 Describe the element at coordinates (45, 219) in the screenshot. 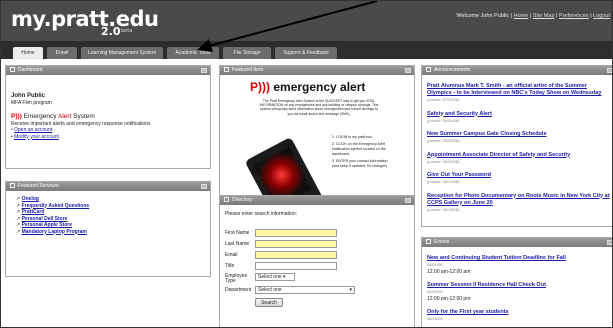

I see `service-dell-store: Personal Dell Store` at that location.